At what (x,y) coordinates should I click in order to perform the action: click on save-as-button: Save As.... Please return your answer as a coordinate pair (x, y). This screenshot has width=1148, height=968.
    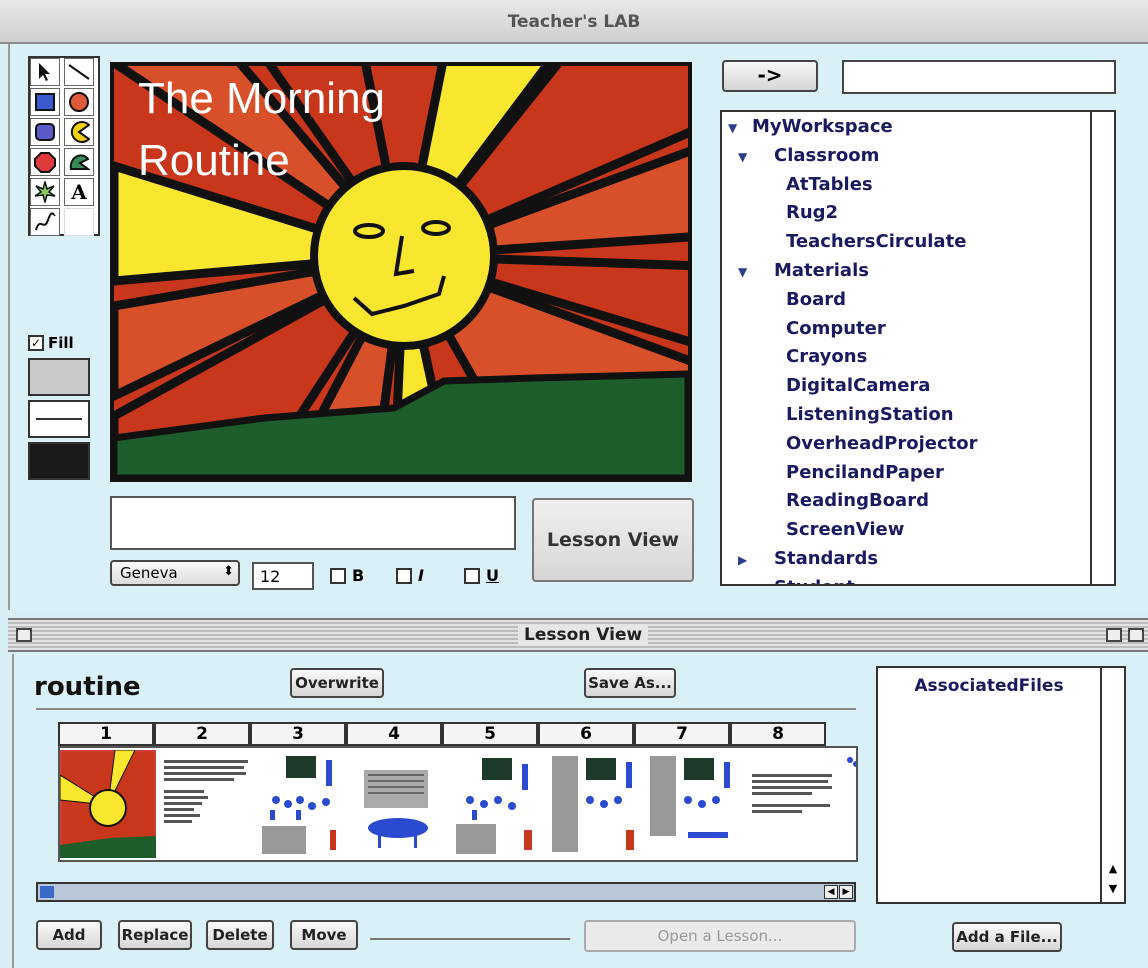
    Looking at the image, I should click on (630, 683).